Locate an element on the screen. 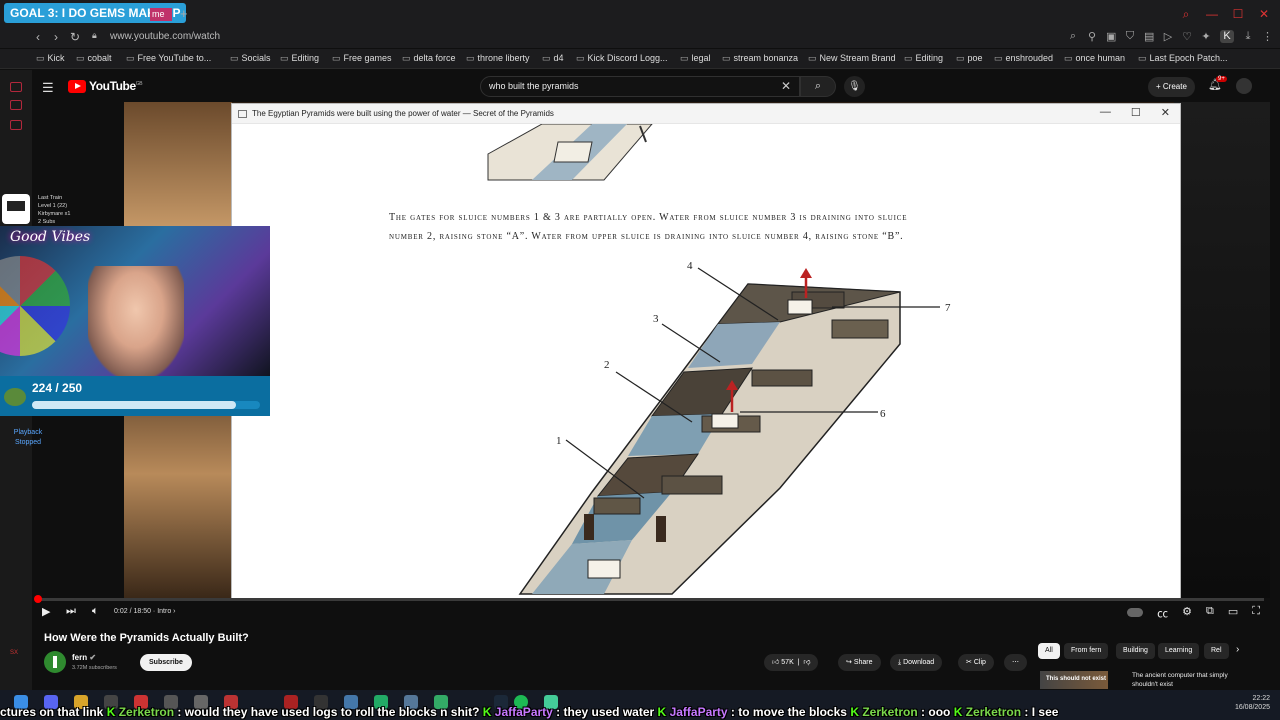 Image resolution: width=1280 pixels, height=720 pixels. bookmark-item: once human is located at coordinates (1095, 58).